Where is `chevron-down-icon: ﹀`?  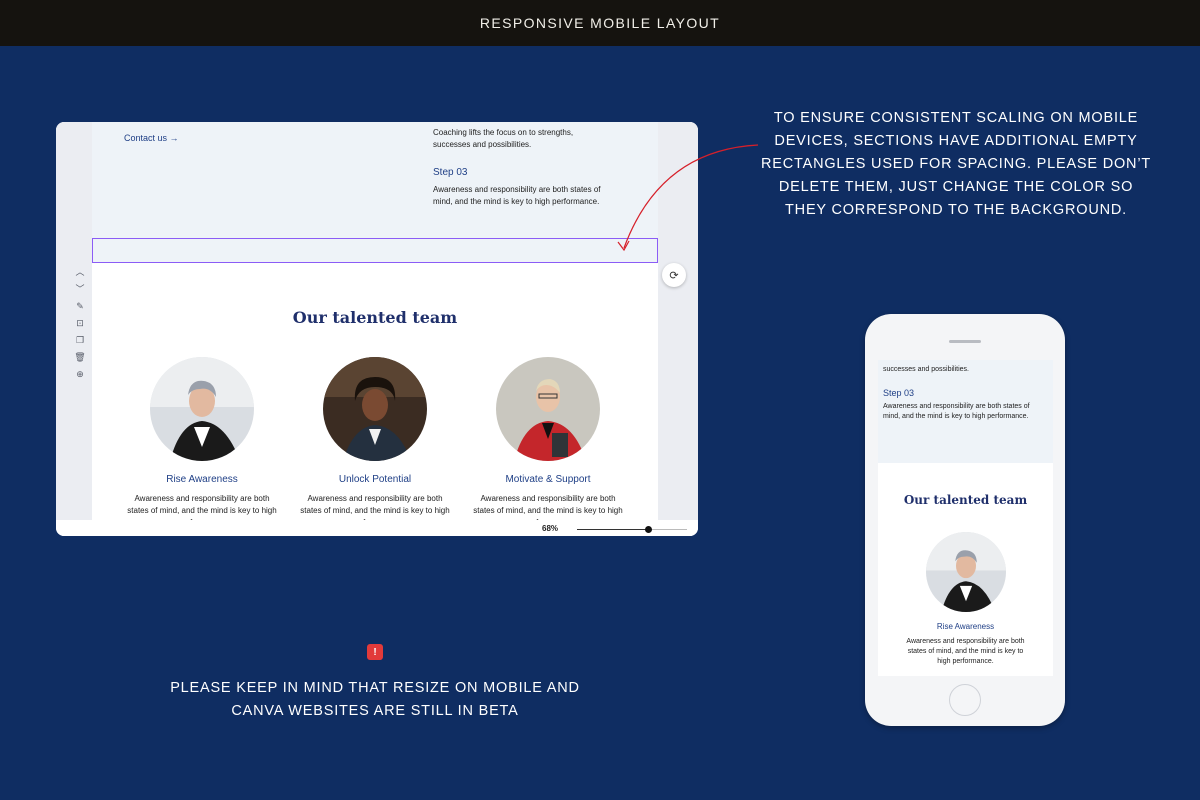
chevron-down-icon: ﹀ is located at coordinates (79, 289).